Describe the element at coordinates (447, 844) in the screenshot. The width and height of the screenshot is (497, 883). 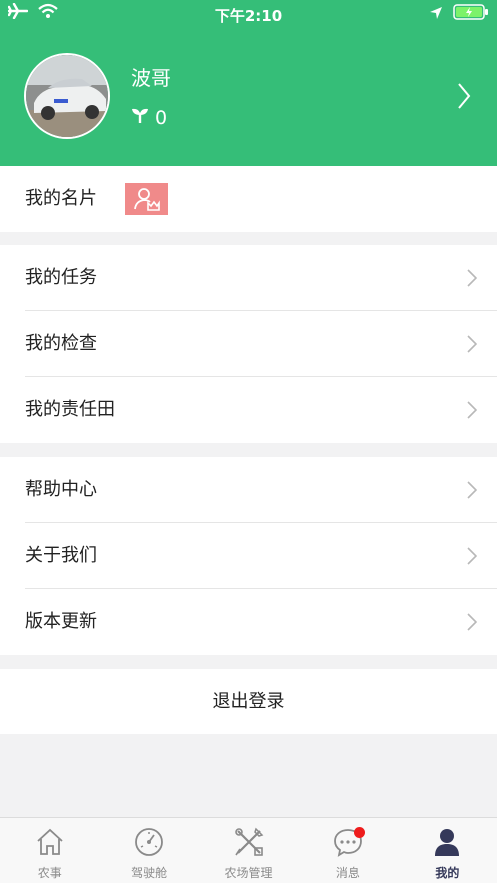
I see `user-icon` at that location.